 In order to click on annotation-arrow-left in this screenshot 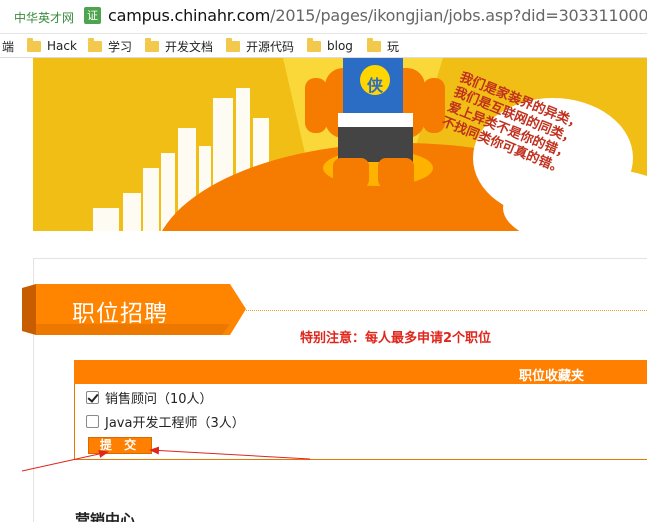, I will do `click(65, 461)`.